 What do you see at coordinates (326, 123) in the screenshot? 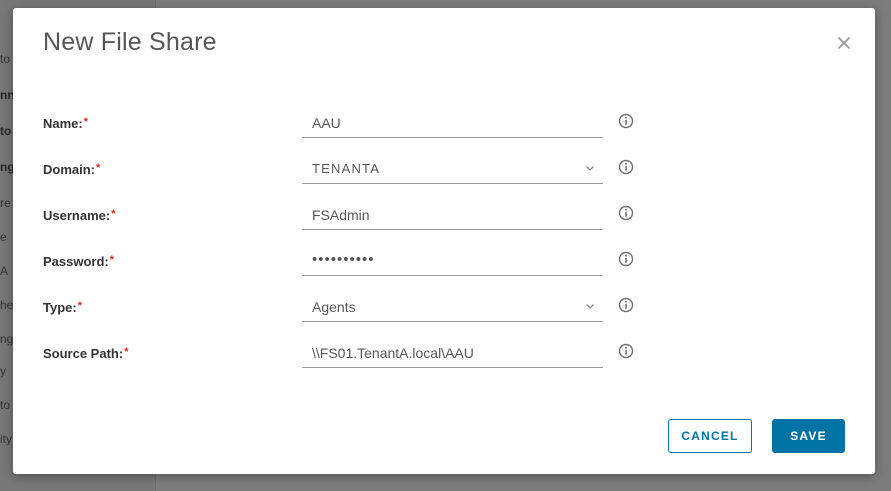
I see `name-input-value: AAU` at bounding box center [326, 123].